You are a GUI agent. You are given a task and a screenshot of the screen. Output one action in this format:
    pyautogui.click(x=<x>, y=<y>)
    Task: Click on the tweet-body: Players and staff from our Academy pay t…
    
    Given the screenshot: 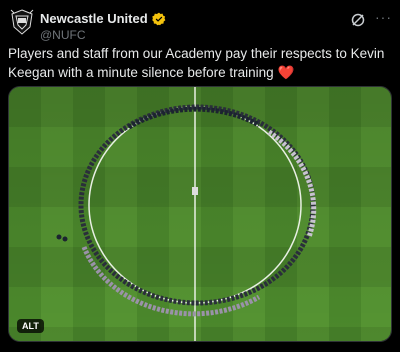 What is the action you would take?
    pyautogui.click(x=196, y=63)
    